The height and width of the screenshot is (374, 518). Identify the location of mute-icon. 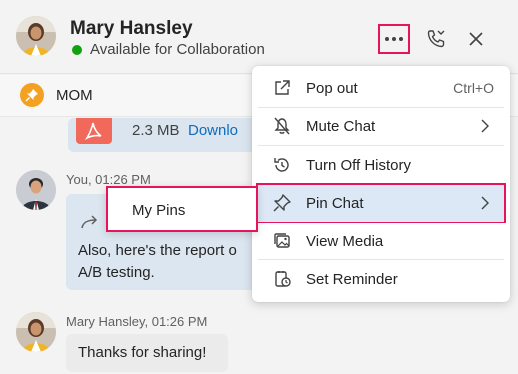
(282, 126).